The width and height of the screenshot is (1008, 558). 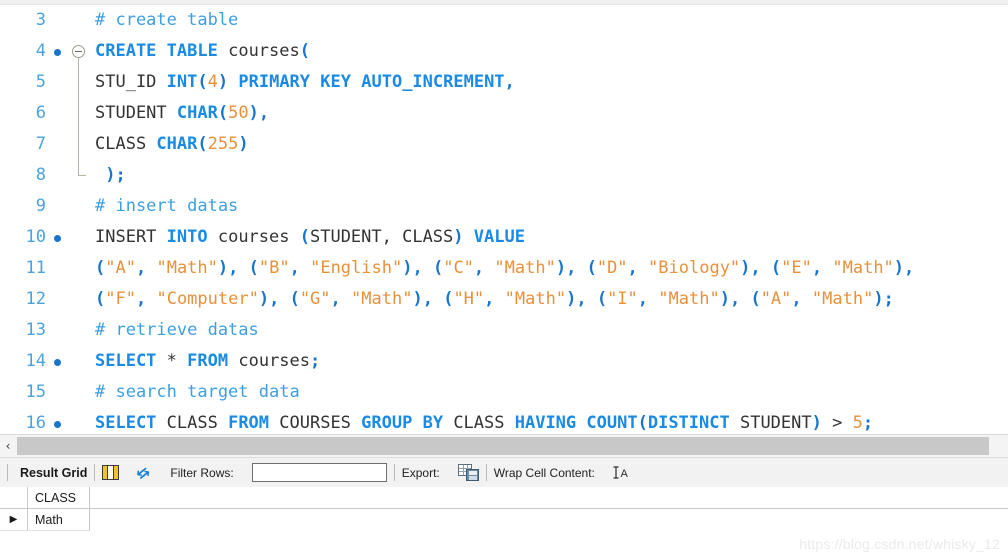 I want to click on code-token: "B", so click(x=274, y=268).